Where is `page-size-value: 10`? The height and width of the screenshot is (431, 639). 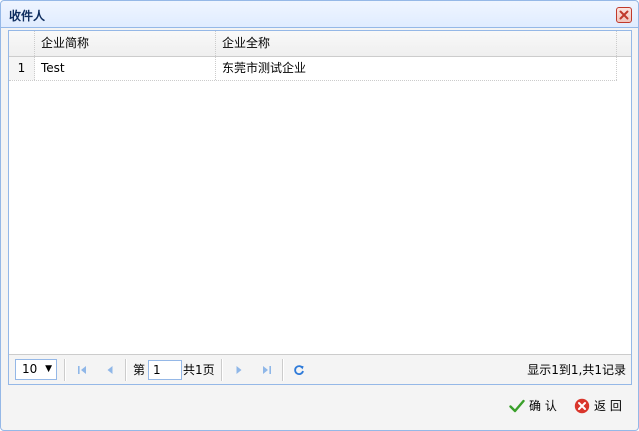
page-size-value: 10 is located at coordinates (30, 369).